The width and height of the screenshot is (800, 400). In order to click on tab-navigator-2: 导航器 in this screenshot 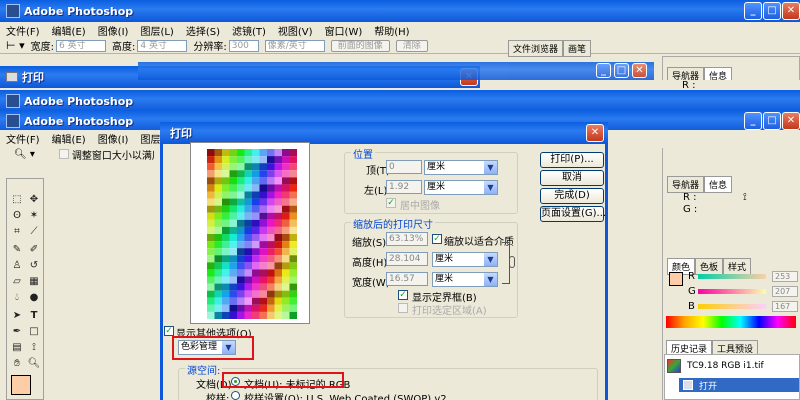, I will do `click(686, 184)`.